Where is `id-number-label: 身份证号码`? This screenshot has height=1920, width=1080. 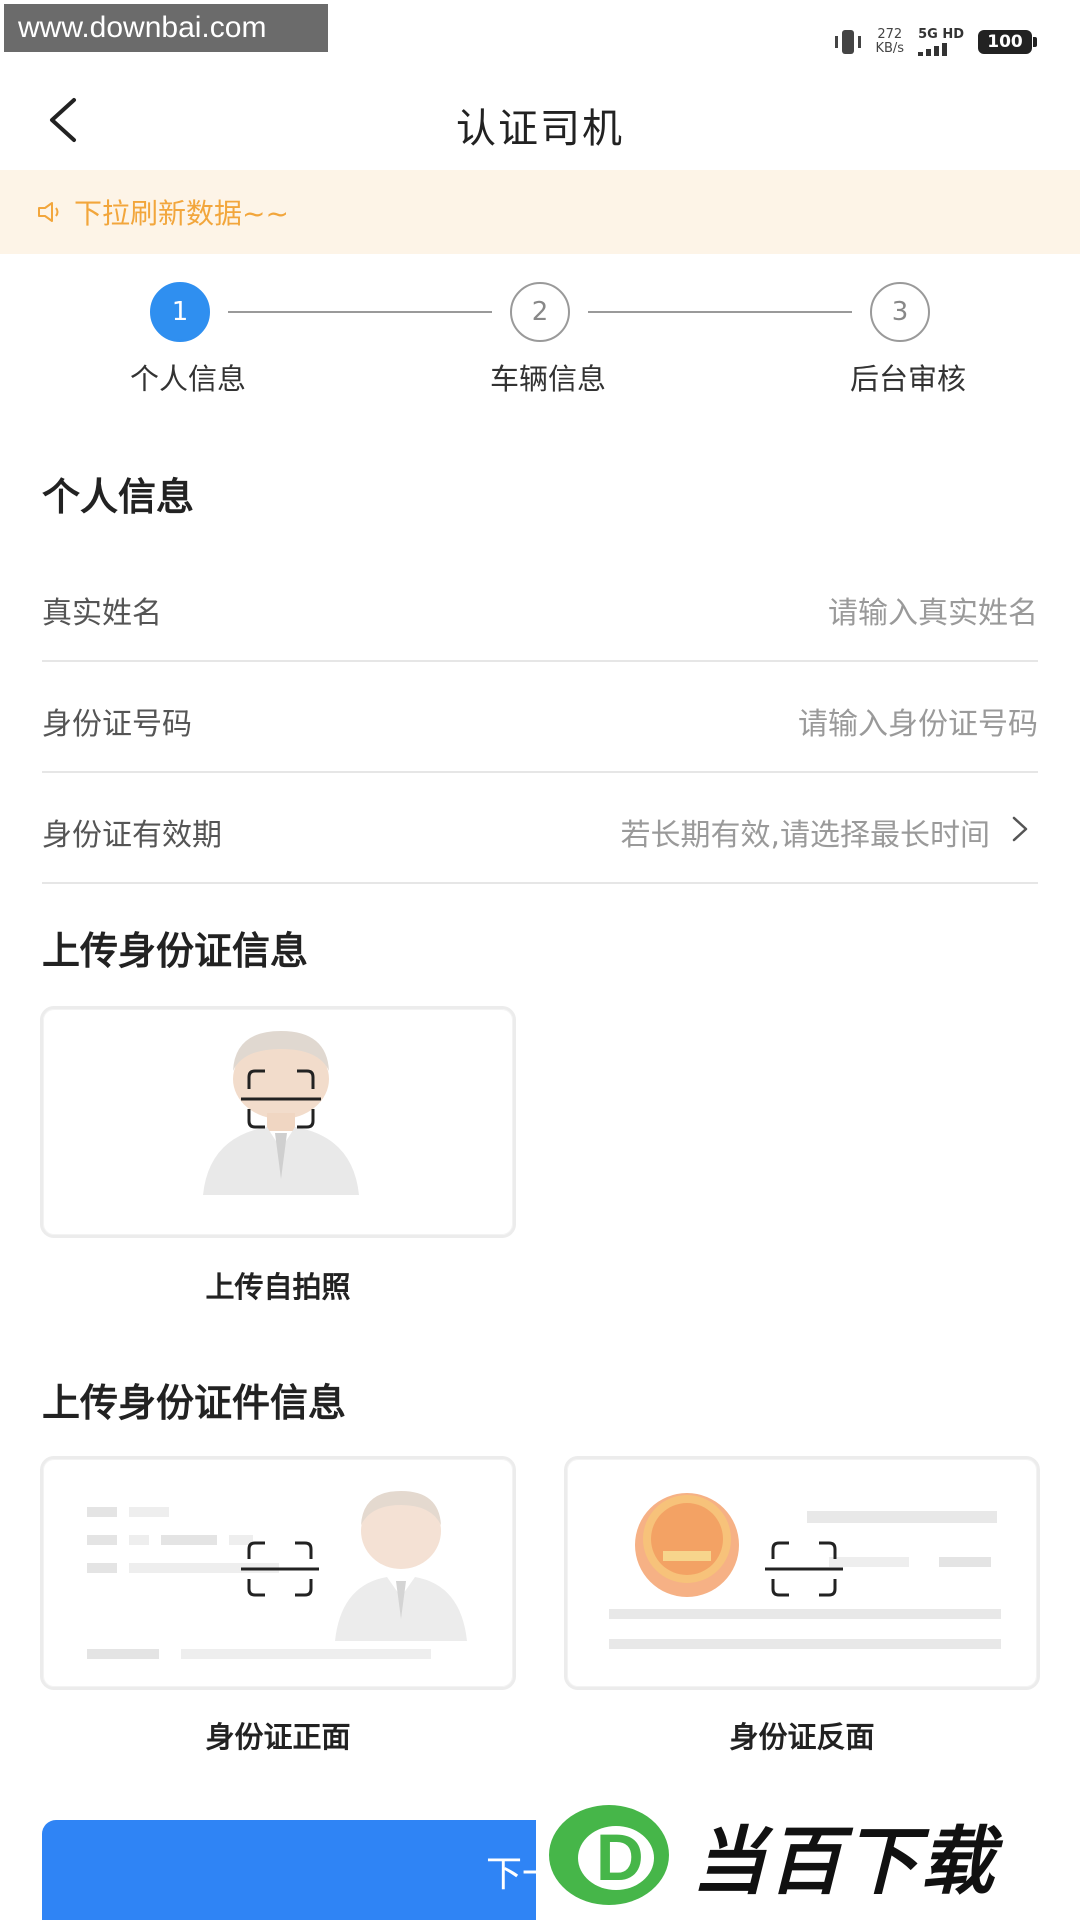
id-number-label: 身份证号码 is located at coordinates (117, 724).